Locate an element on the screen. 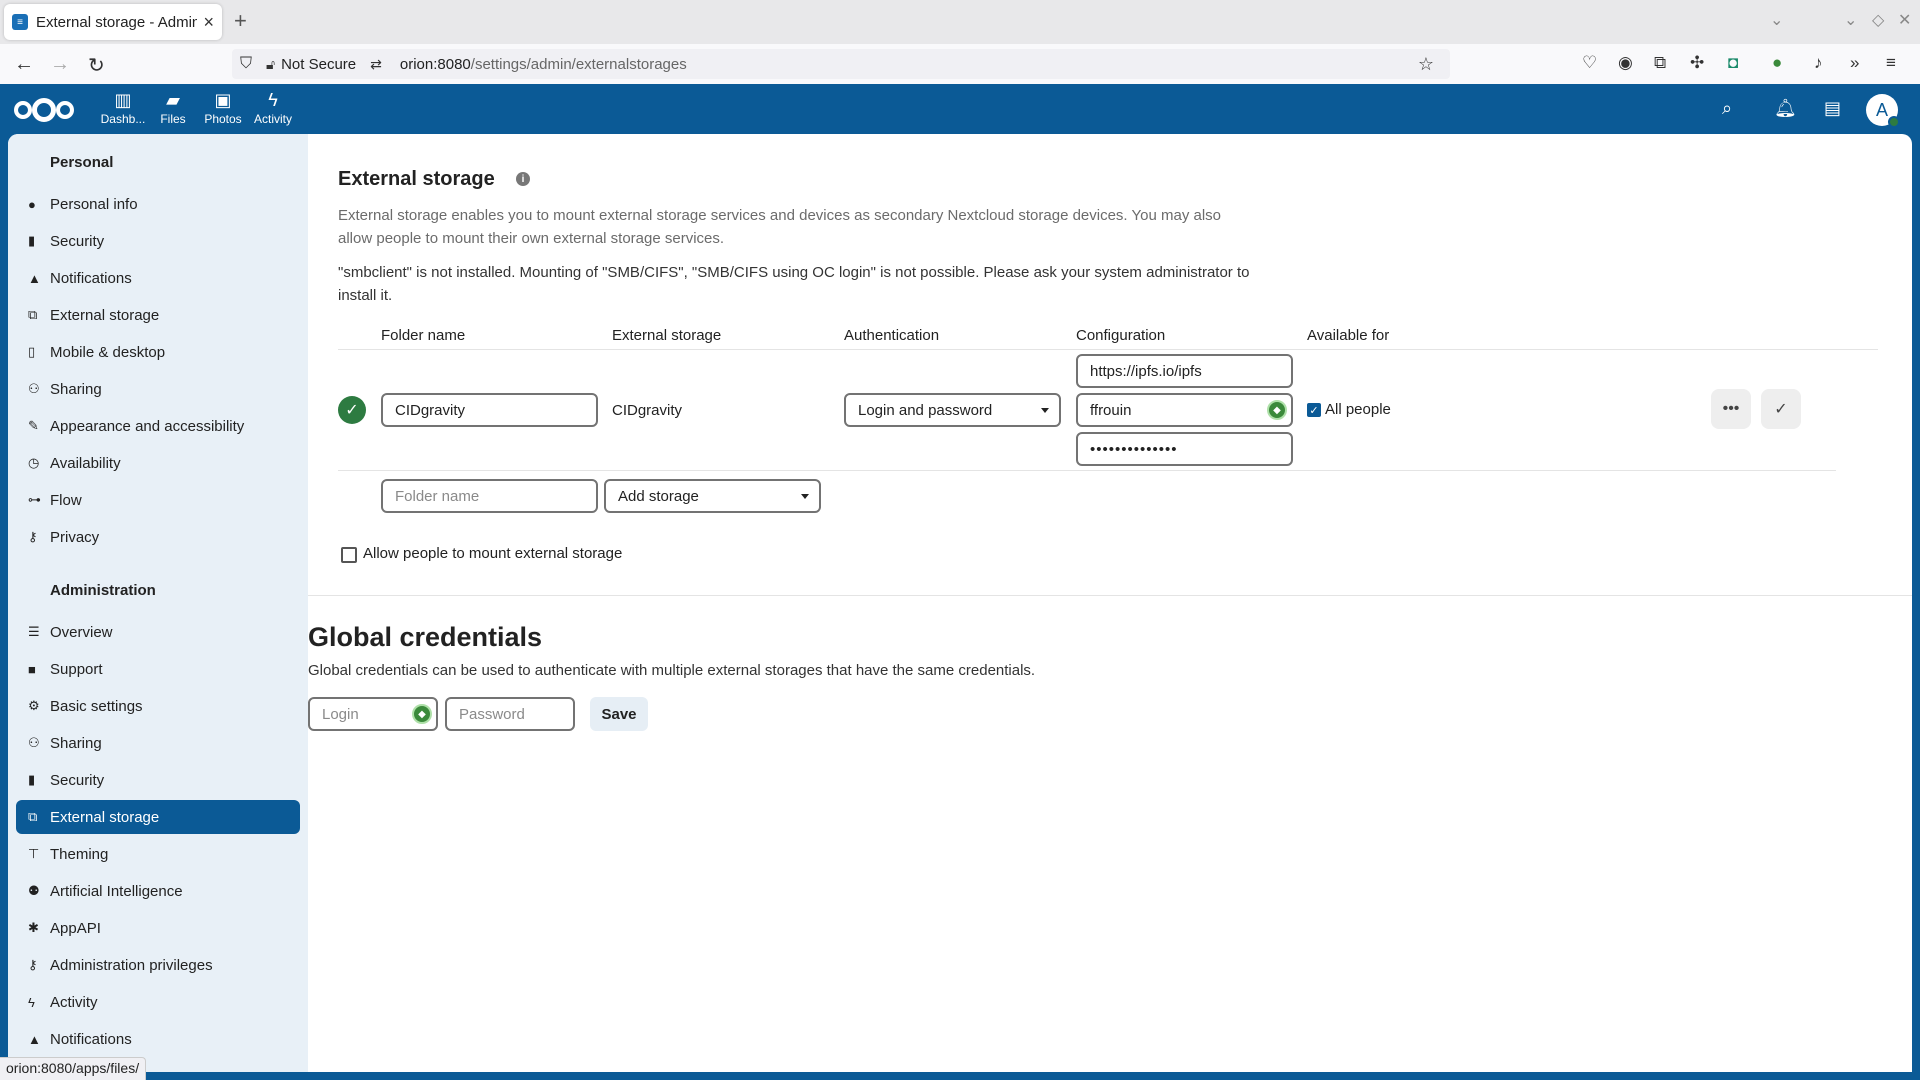 The width and height of the screenshot is (1920, 1080). sidebar-item-activity: ϟ Activity is located at coordinates (158, 1002).